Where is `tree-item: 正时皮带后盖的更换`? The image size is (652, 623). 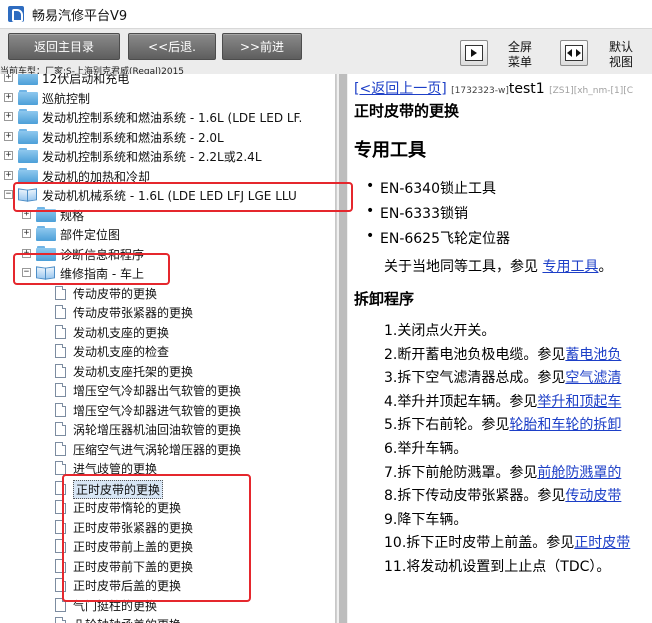 tree-item: 正时皮带后盖的更换 is located at coordinates (167, 585).